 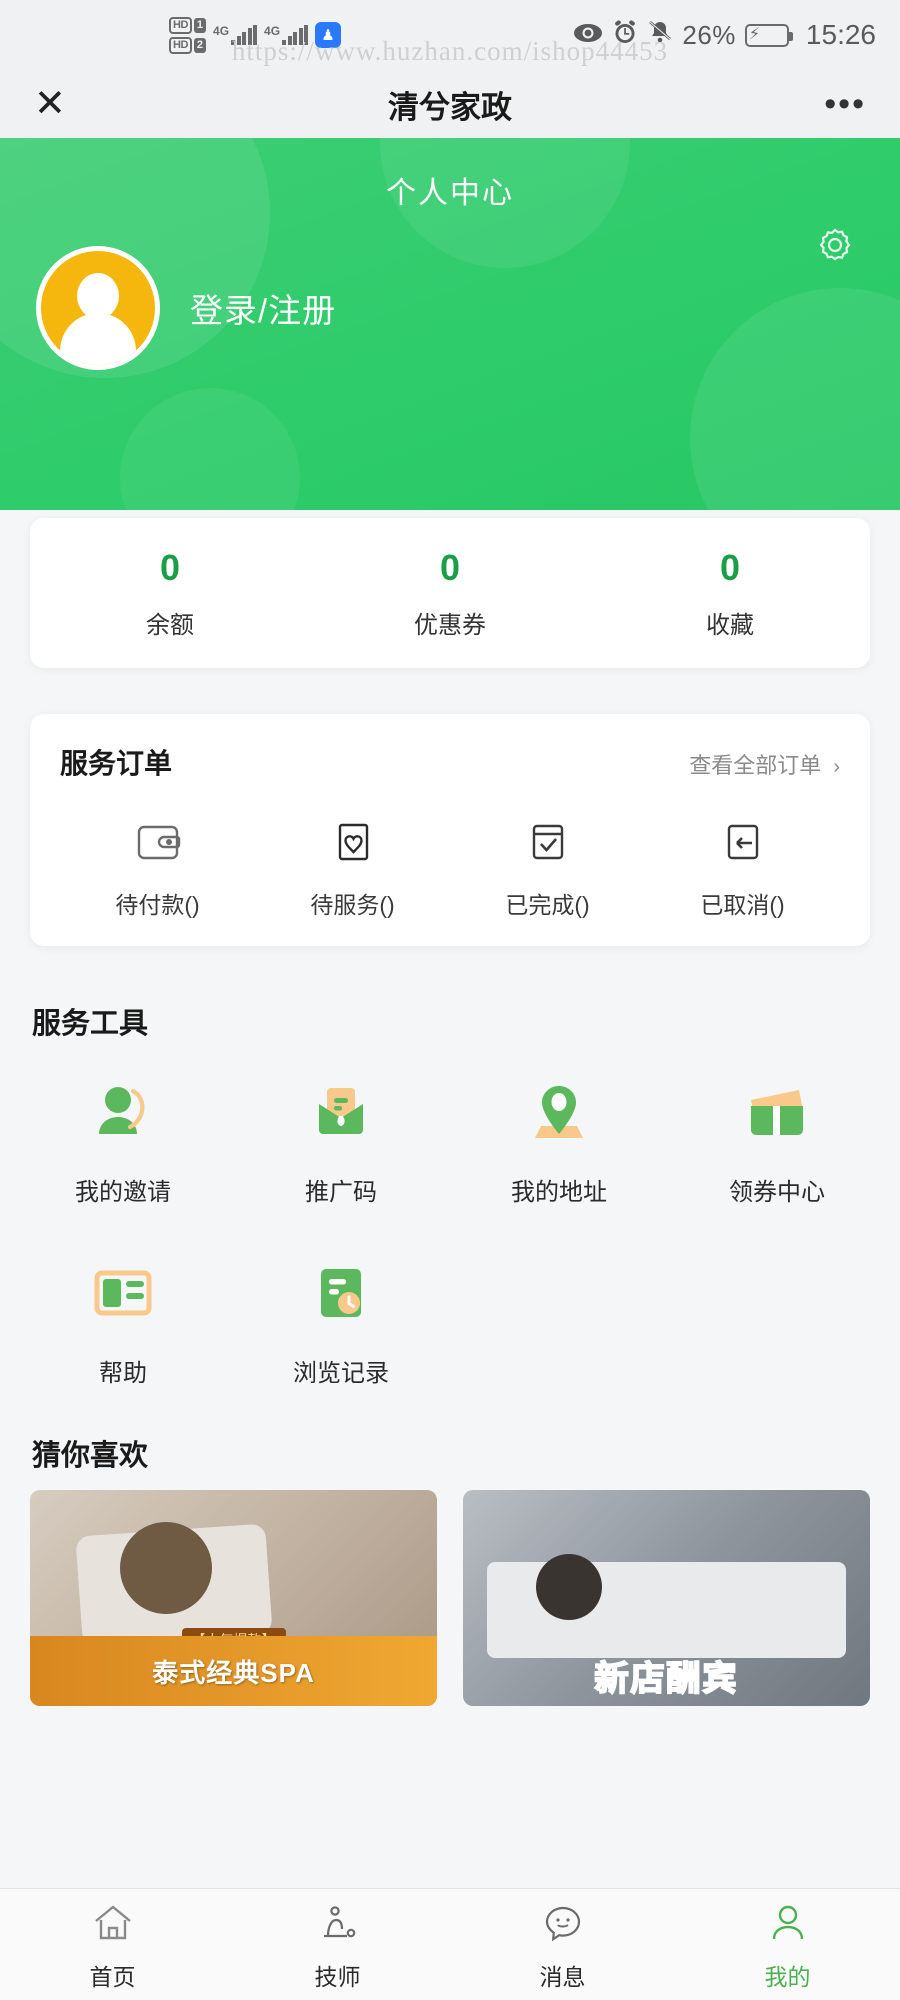 I want to click on user-invite-icon, so click(x=123, y=1112).